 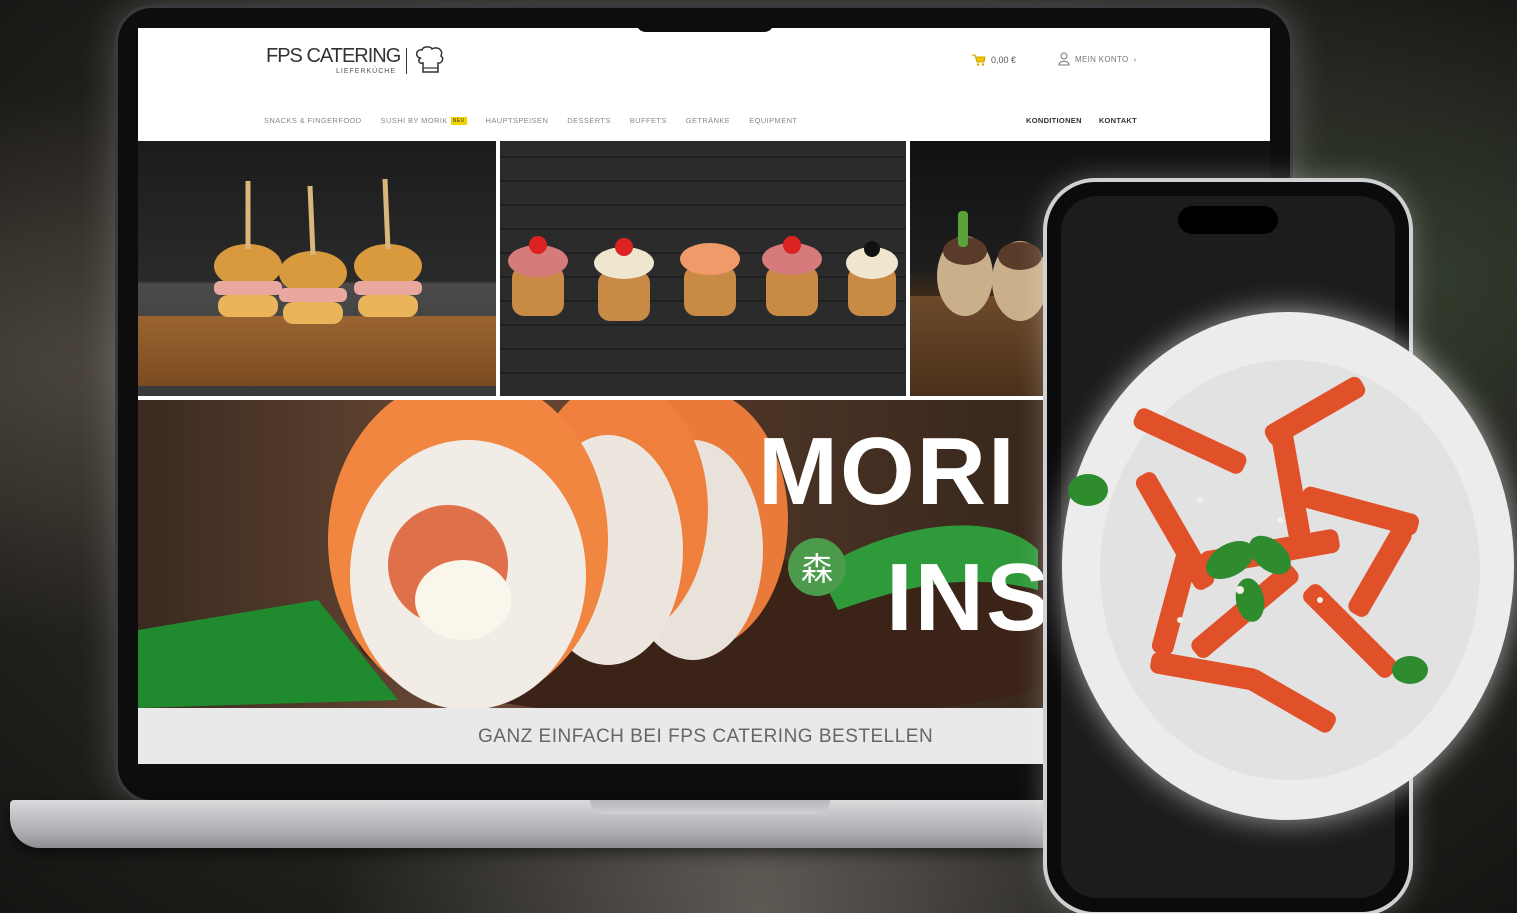 I want to click on hero-title-line1: MORI, so click(x=887, y=471).